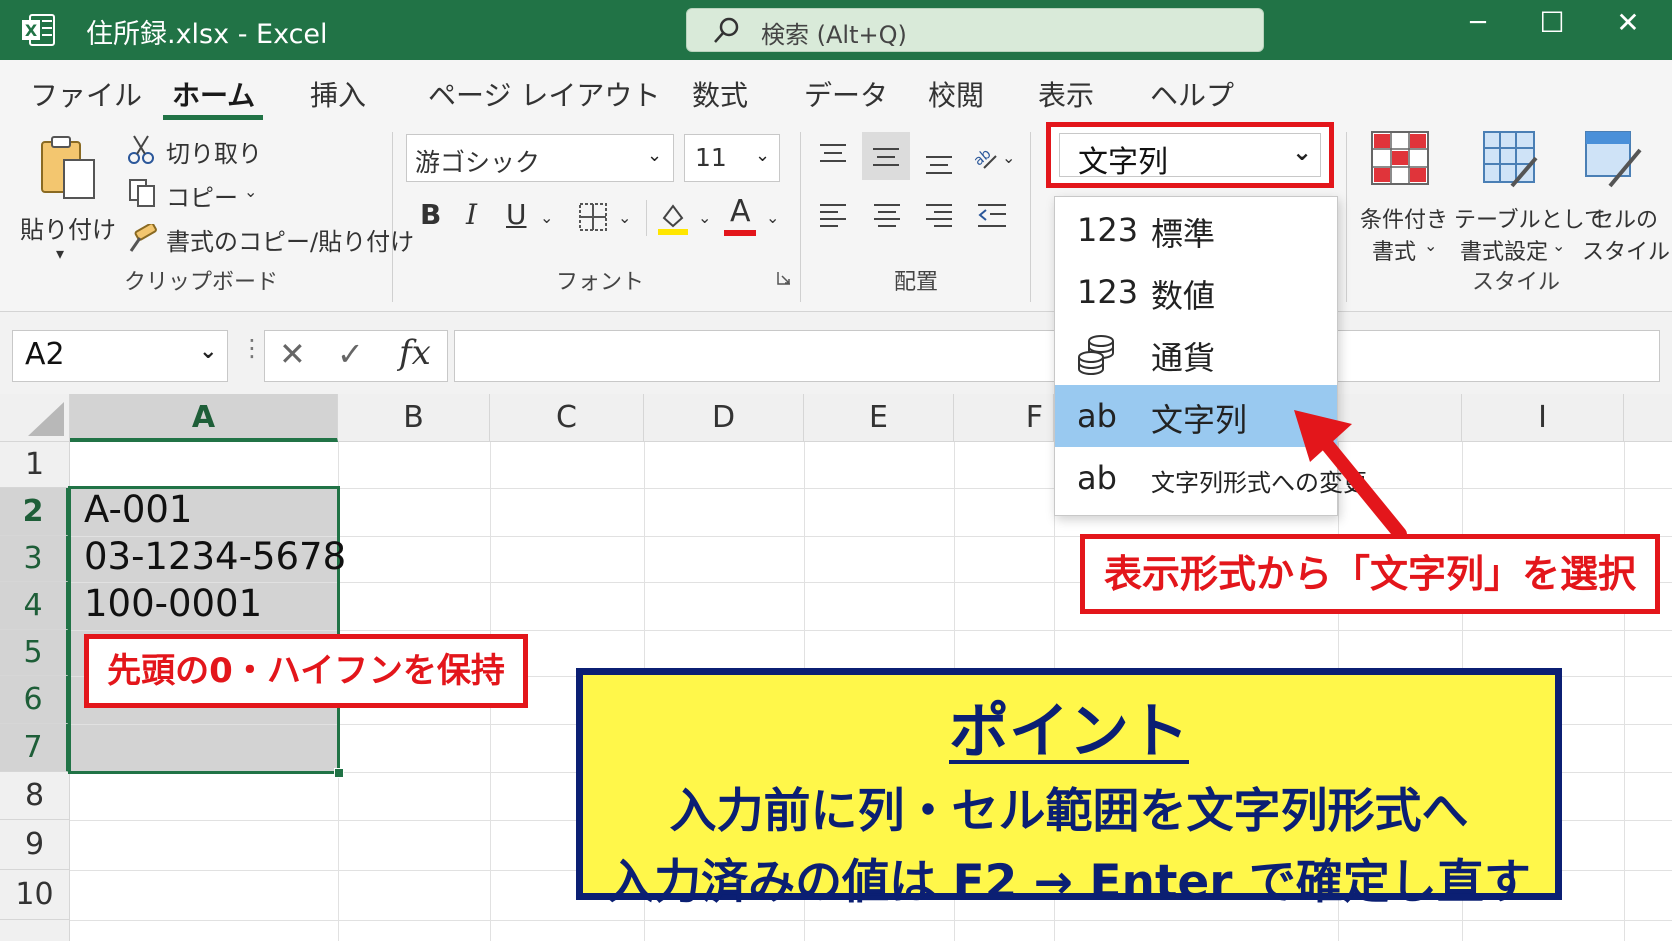 The height and width of the screenshot is (941, 1672). I want to click on format-painter-button: 書式のコピー/貼り付け, so click(290, 239).